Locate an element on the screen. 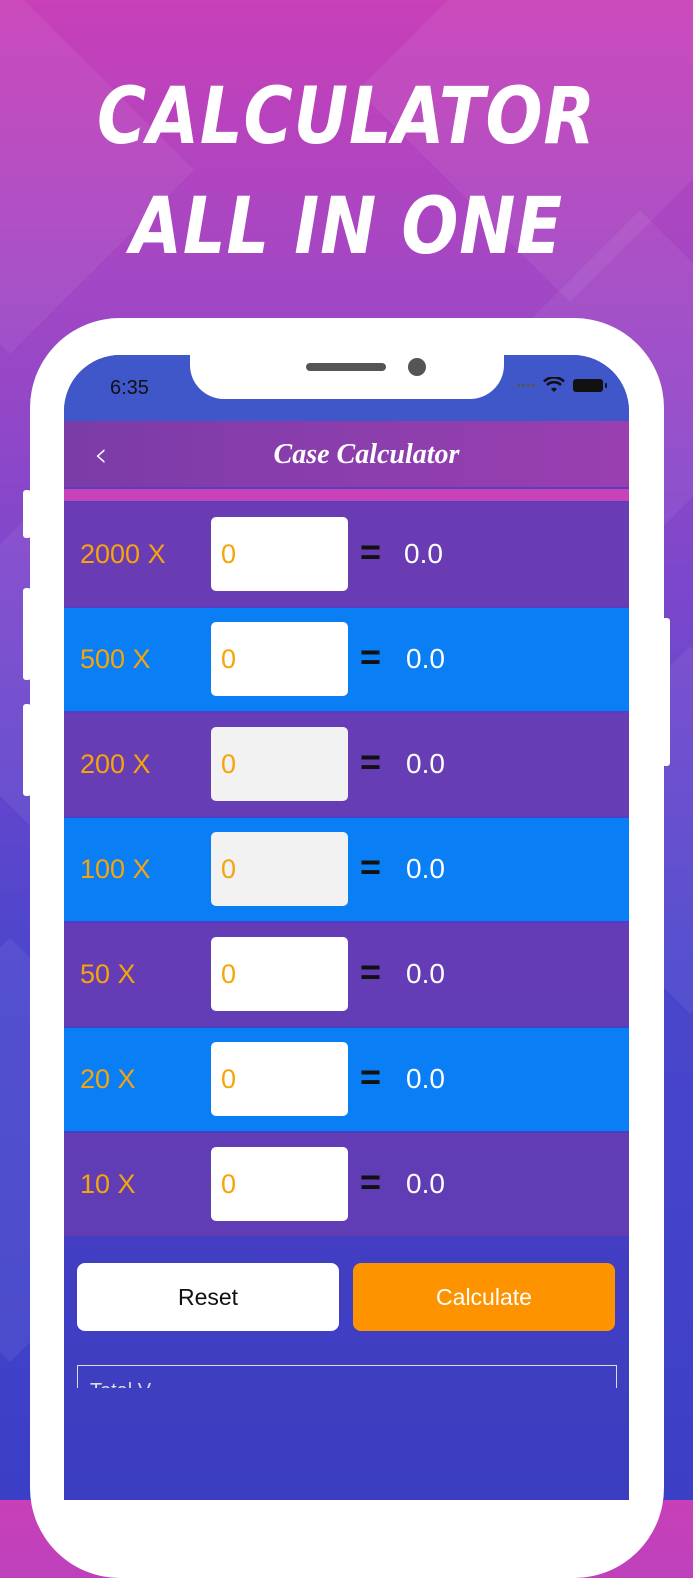  denomination-row: 2000 X 0 = 0.0 is located at coordinates (346, 554).